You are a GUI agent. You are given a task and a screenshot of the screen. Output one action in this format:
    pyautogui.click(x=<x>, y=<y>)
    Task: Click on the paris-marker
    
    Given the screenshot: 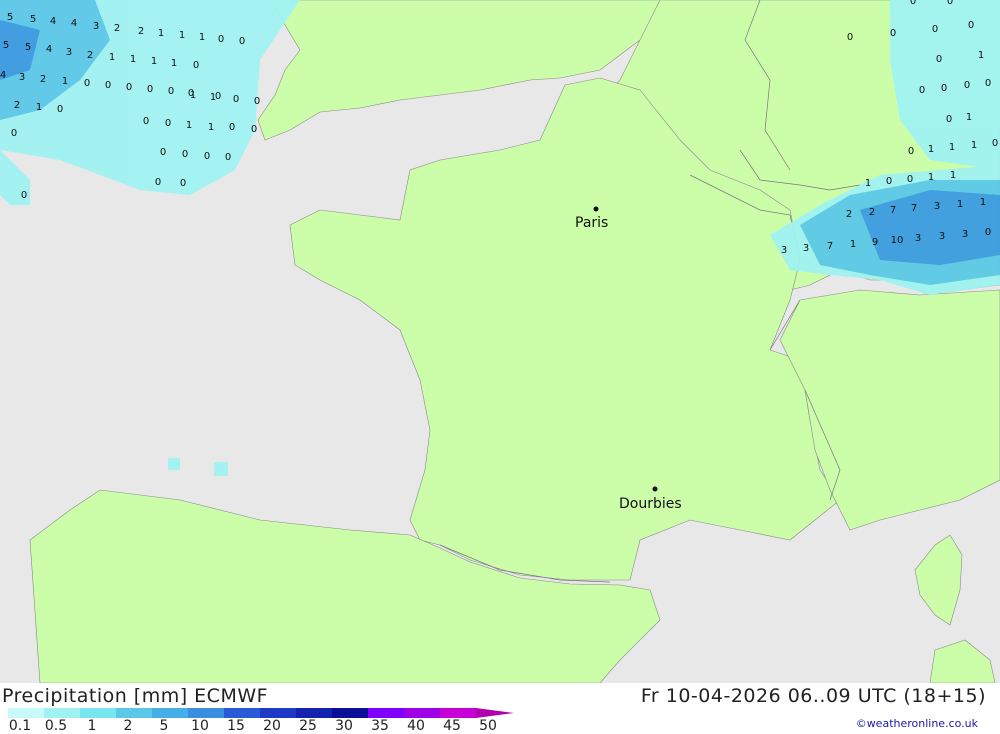 What is the action you would take?
    pyautogui.click(x=596, y=209)
    